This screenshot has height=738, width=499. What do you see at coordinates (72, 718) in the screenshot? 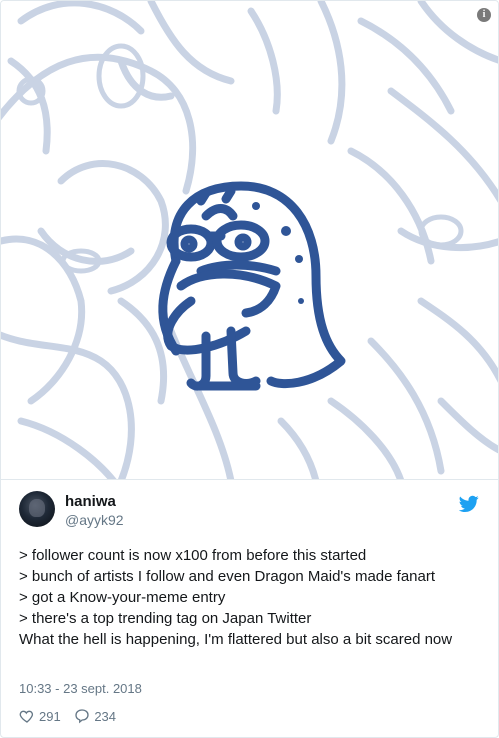
I see `tweet-actions: 291 234` at bounding box center [72, 718].